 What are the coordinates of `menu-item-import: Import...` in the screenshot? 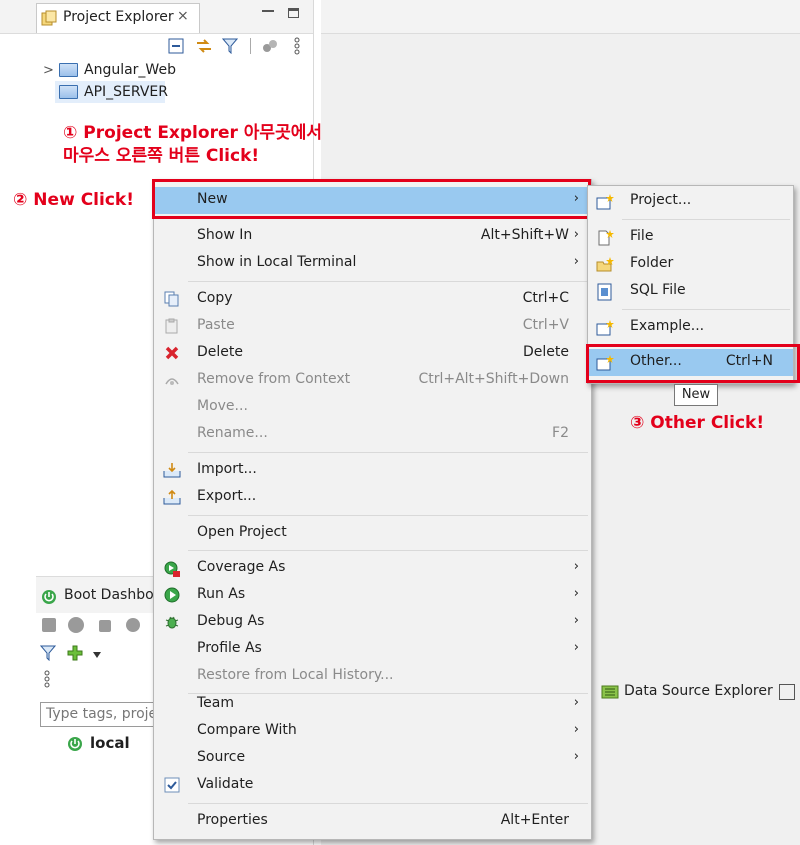 It's located at (372, 470).